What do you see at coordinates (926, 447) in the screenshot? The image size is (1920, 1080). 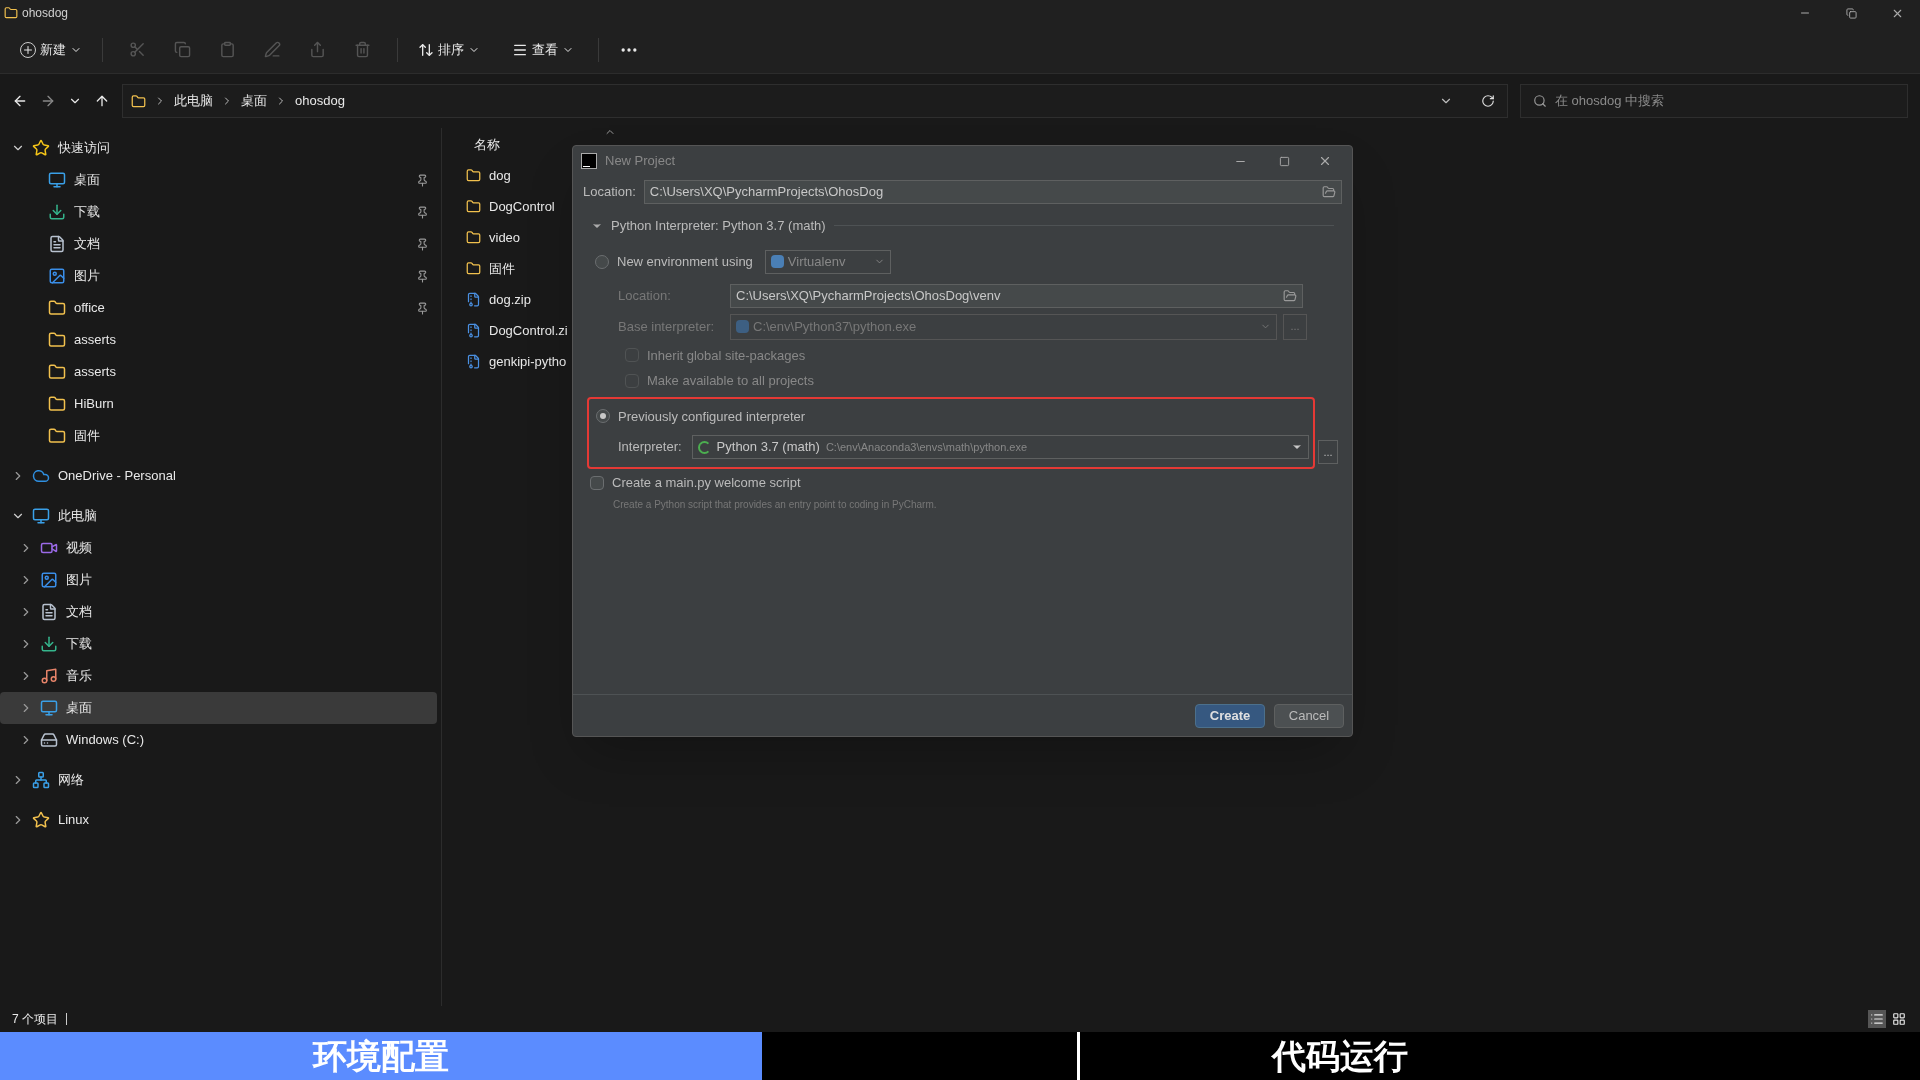 I see `interpreter-path: C:\env\Anaconda3\envs\math\python.exe` at bounding box center [926, 447].